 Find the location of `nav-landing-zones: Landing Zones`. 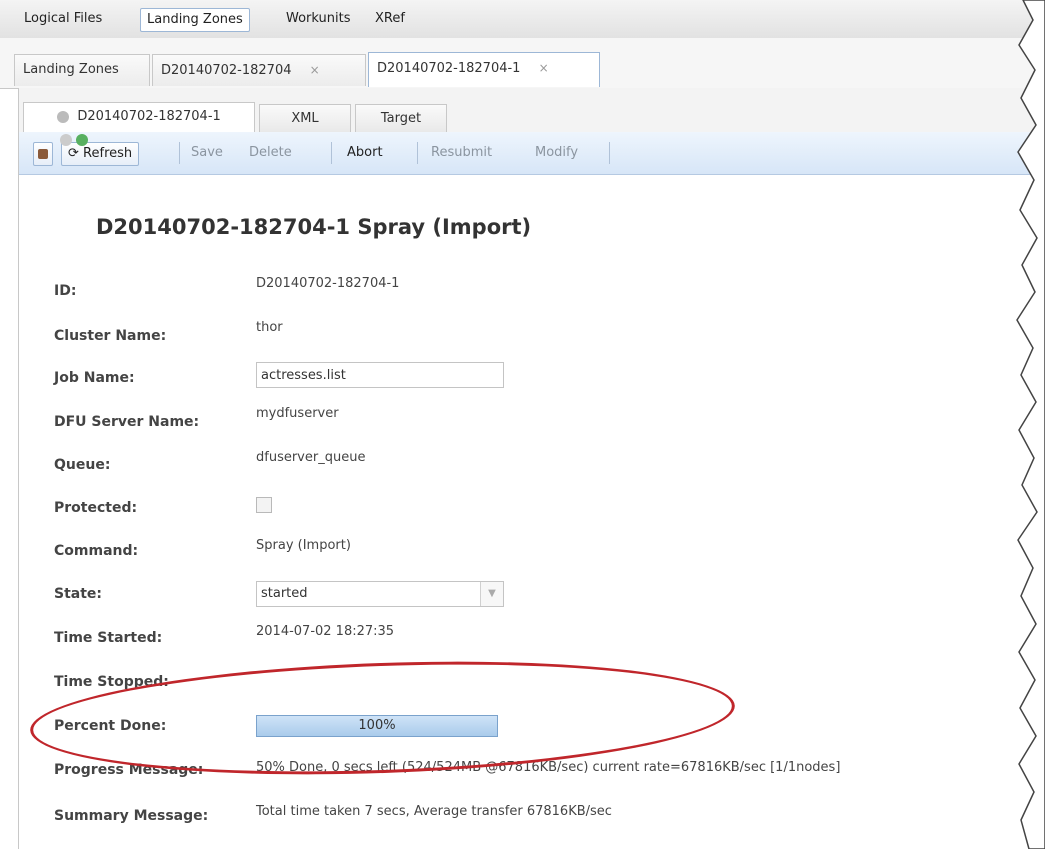

nav-landing-zones: Landing Zones is located at coordinates (195, 20).